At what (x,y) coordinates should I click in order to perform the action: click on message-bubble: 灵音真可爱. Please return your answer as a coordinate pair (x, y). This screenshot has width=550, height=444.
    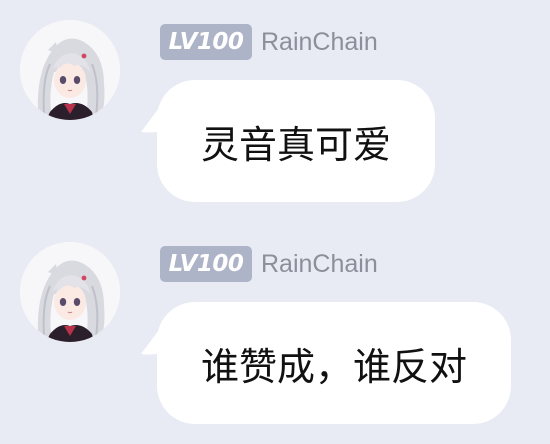
    Looking at the image, I should click on (296, 141).